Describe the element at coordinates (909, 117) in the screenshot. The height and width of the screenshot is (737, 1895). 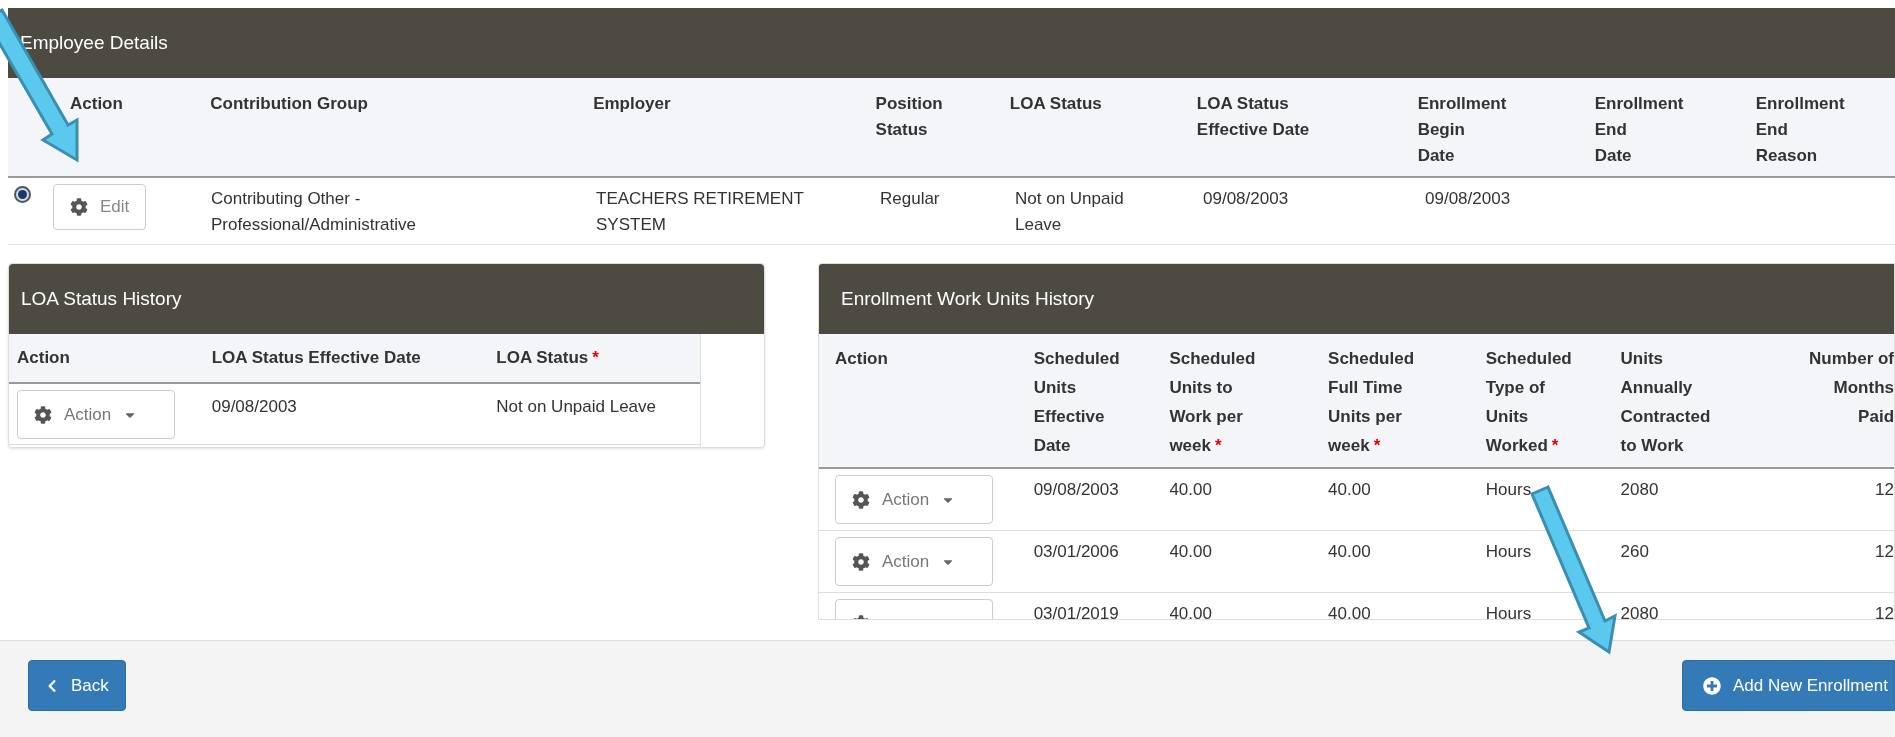
I see `column-header: Position Status` at that location.